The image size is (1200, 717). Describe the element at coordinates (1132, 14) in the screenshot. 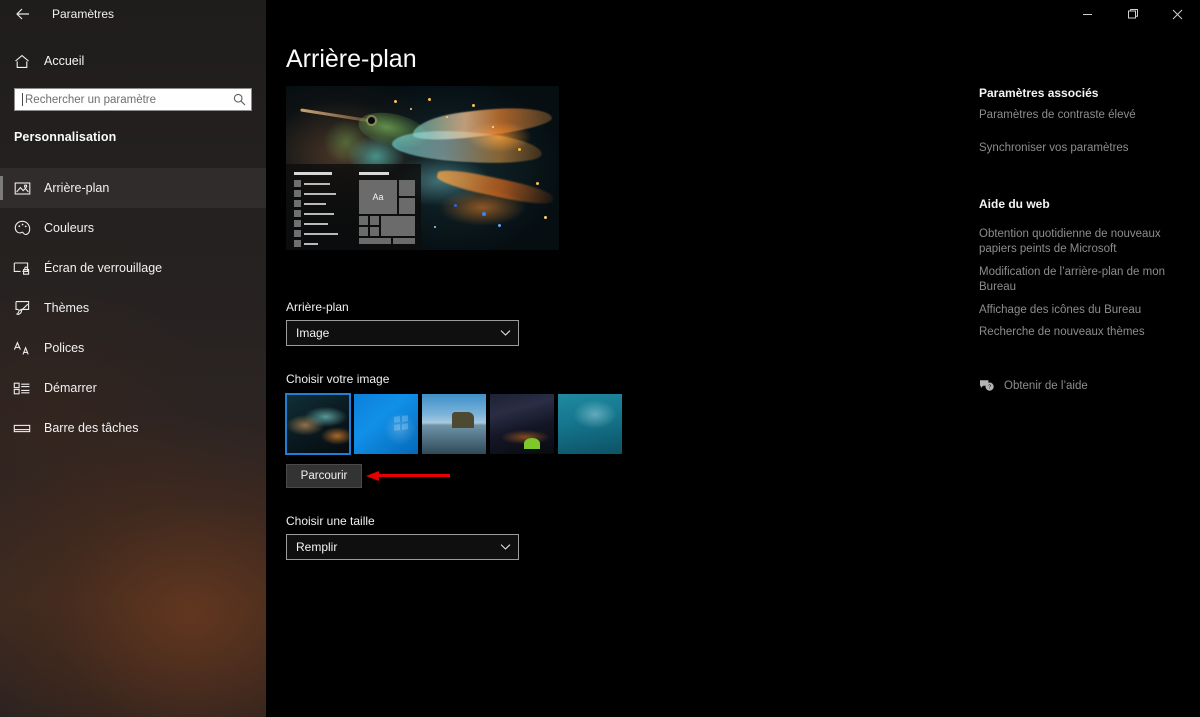

I see `restore-button` at that location.